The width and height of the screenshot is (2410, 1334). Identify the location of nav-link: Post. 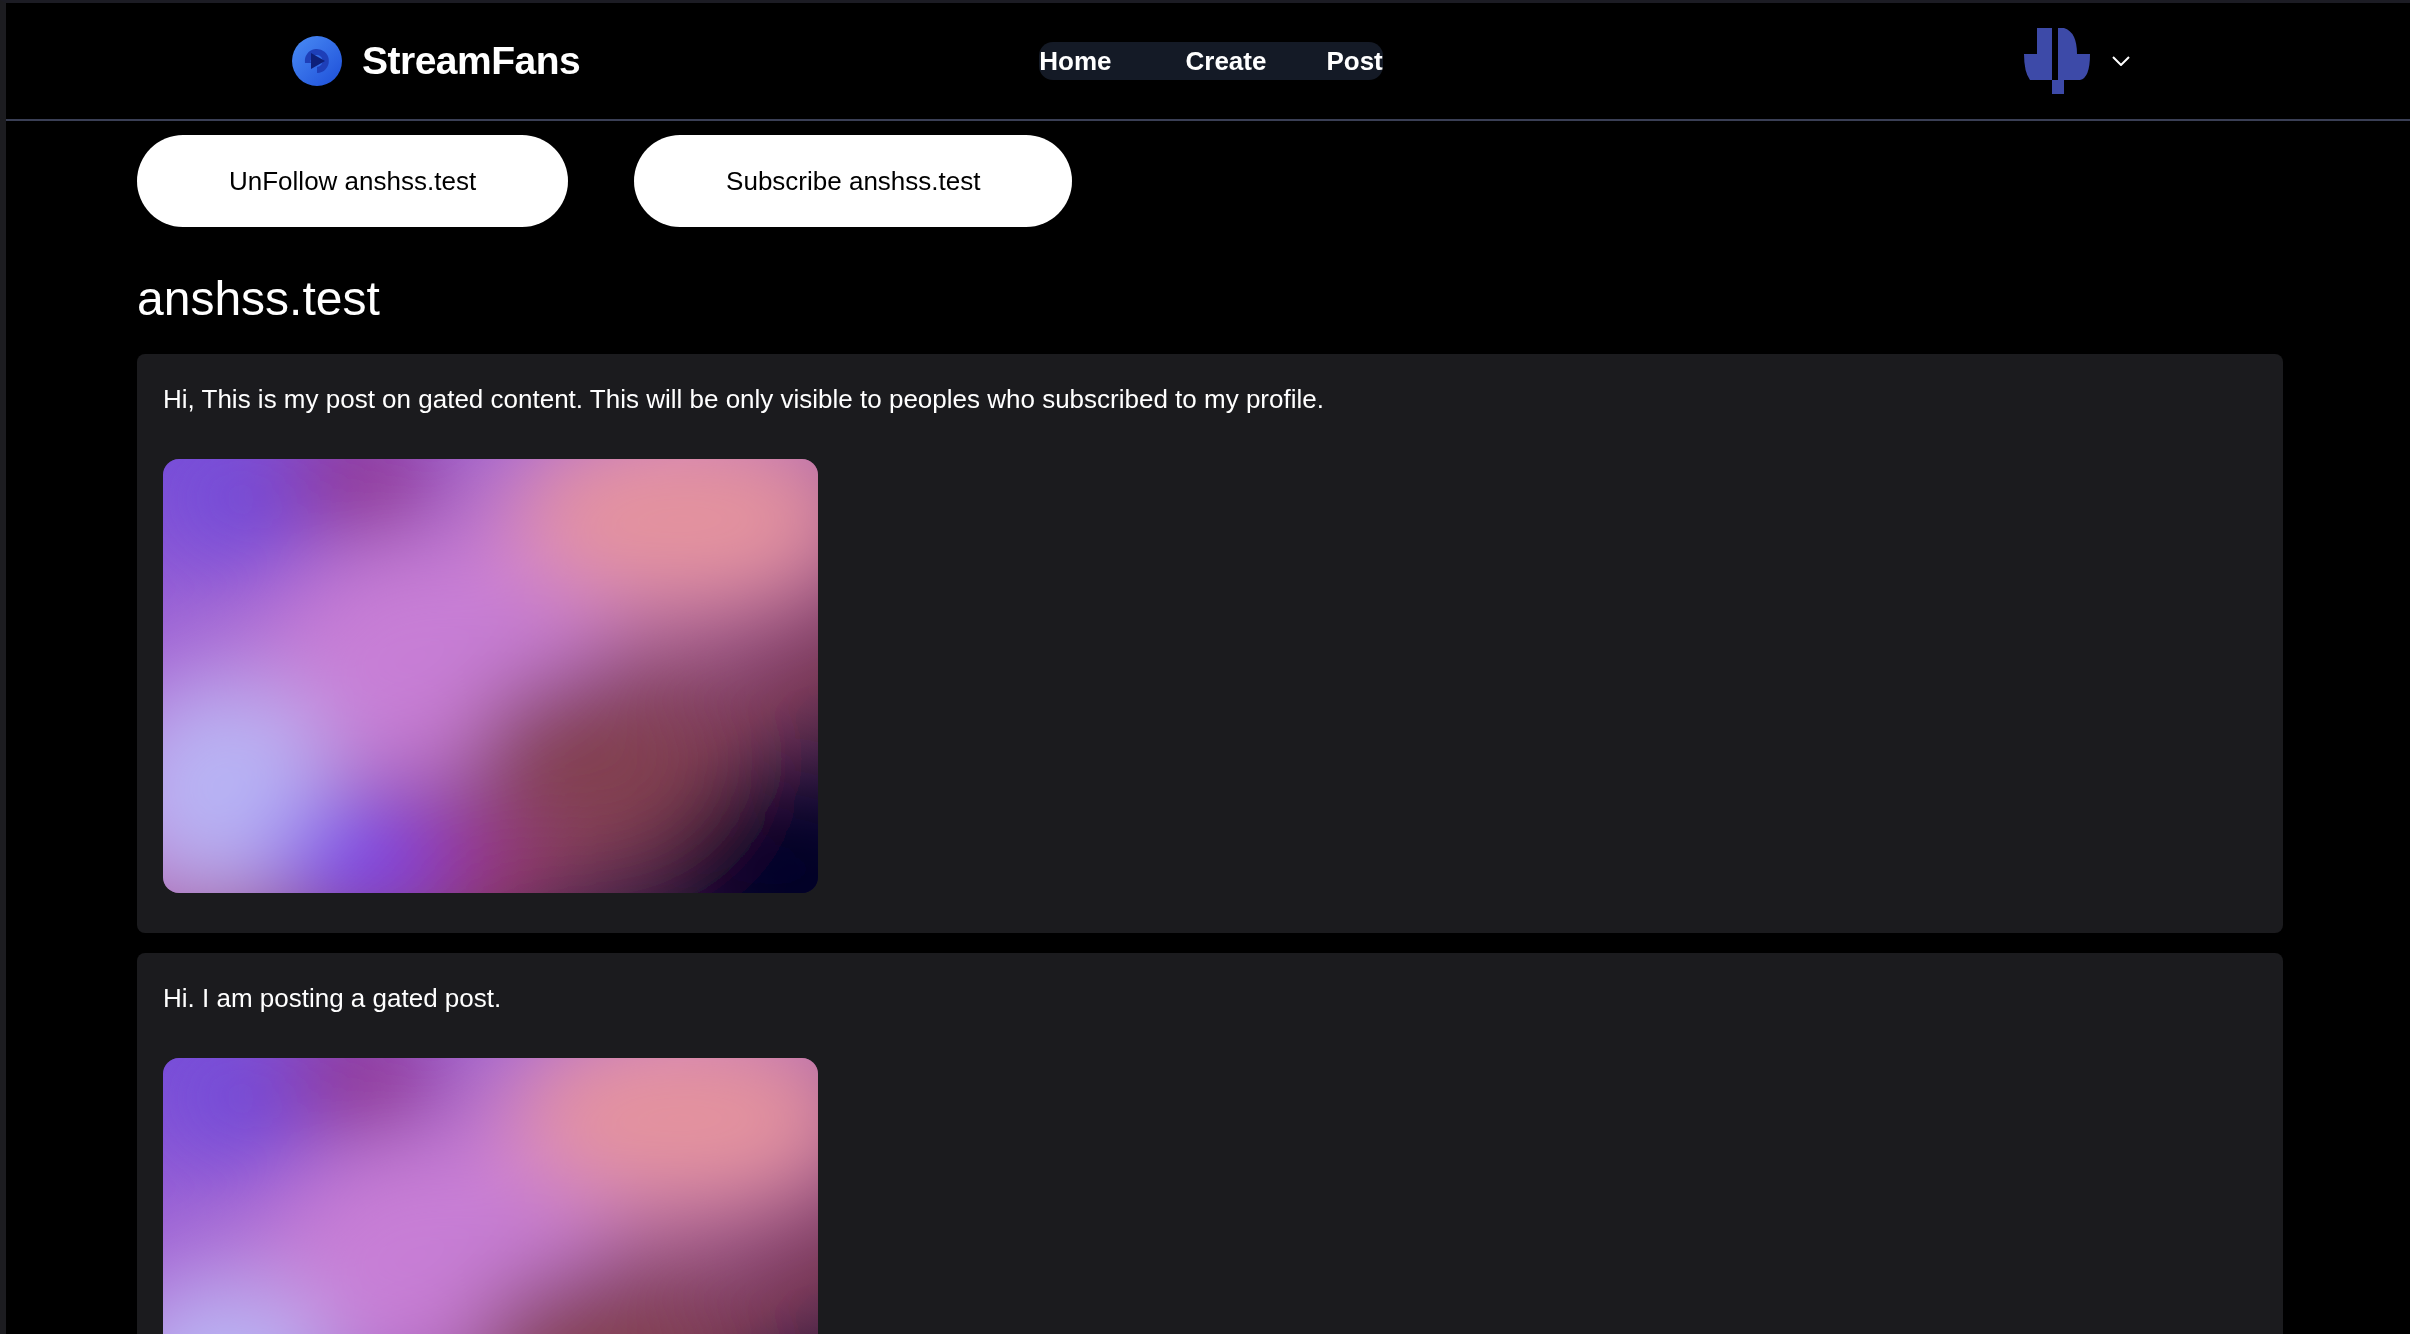
(1347, 61).